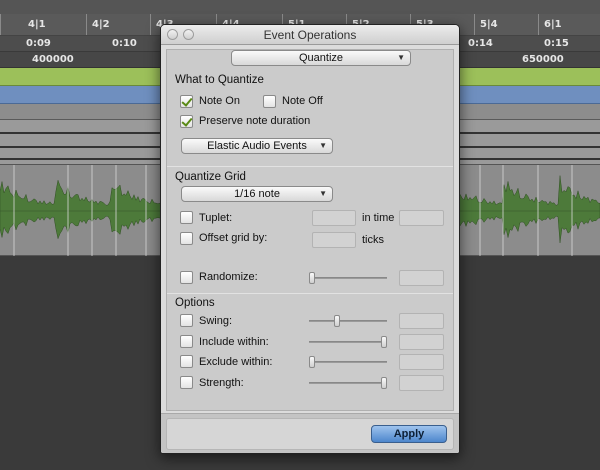 The height and width of the screenshot is (470, 600). What do you see at coordinates (228, 277) in the screenshot?
I see `randomize-label: Randomize:` at bounding box center [228, 277].